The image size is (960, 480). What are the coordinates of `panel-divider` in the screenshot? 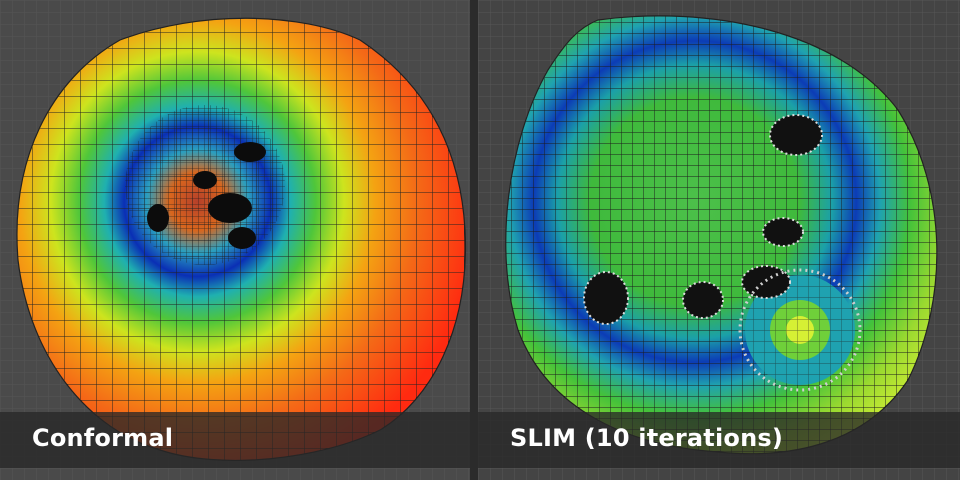 It's located at (474, 240).